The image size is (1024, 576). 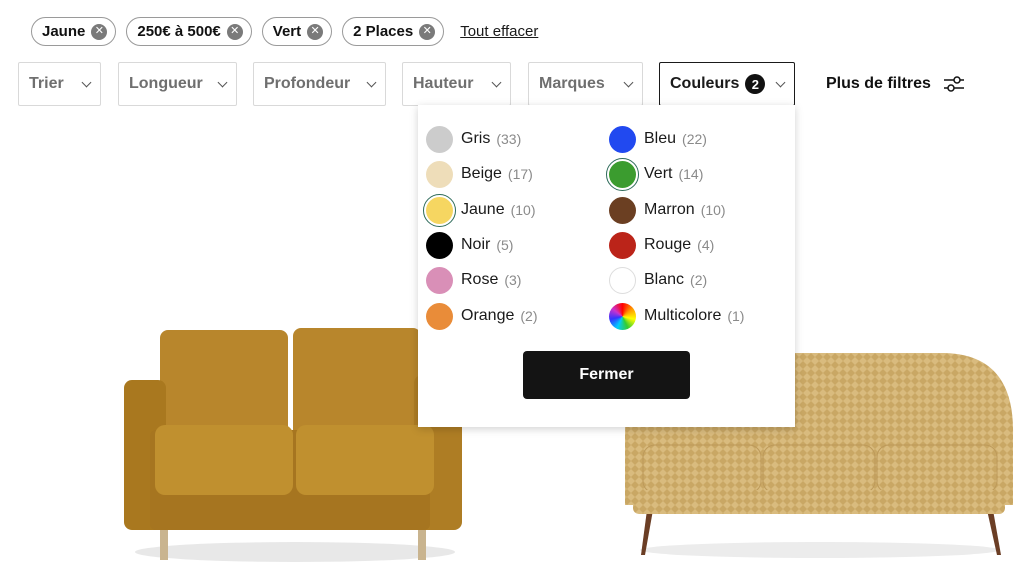 I want to click on color-option-orange: Orange (2), so click(x=482, y=316).